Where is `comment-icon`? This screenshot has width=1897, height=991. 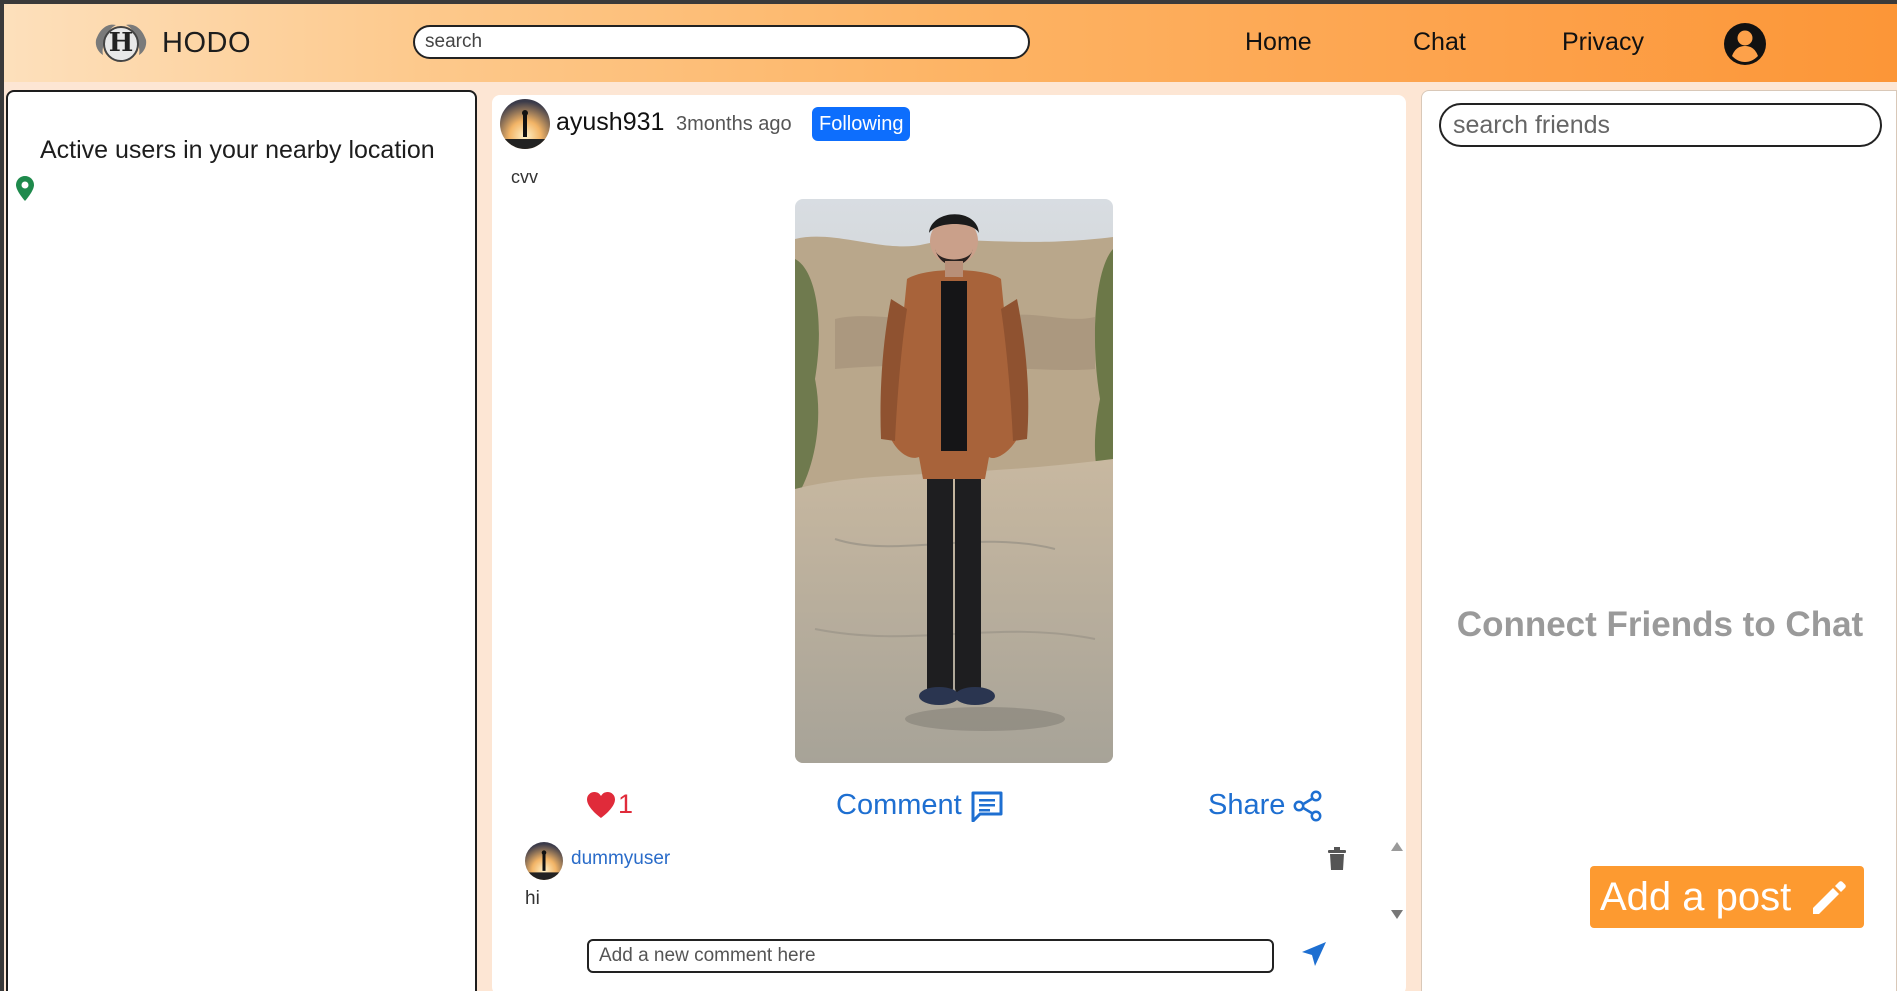 comment-icon is located at coordinates (987, 806).